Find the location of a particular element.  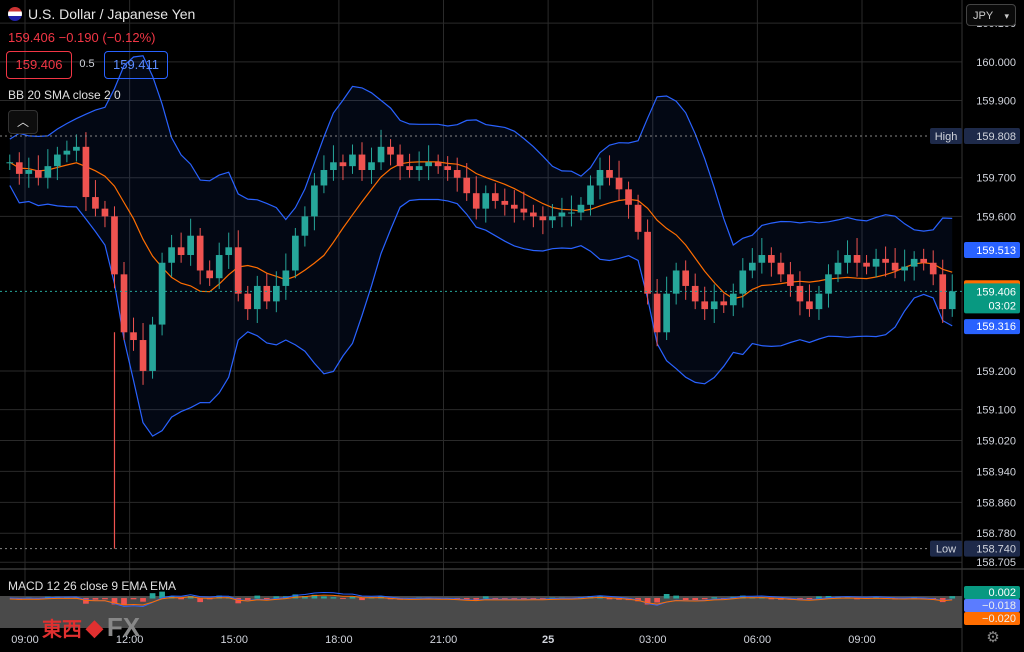

brand-logo: 東西 ◆ FX is located at coordinates (91, 627).